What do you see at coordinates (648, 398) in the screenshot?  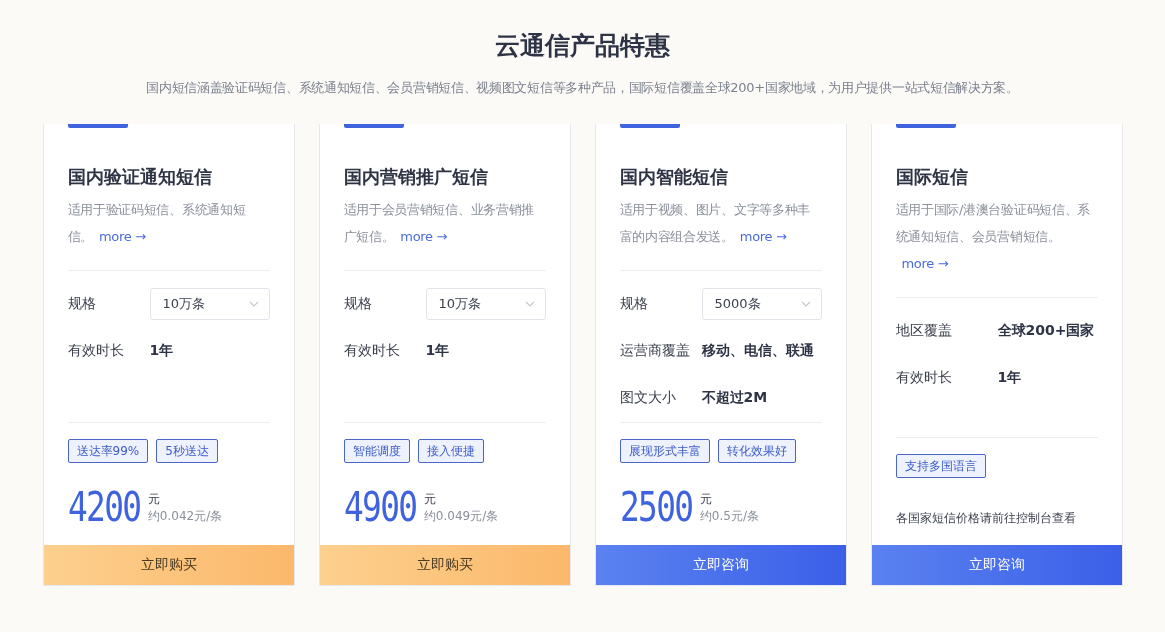 I see `spec-label: 图文大小` at bounding box center [648, 398].